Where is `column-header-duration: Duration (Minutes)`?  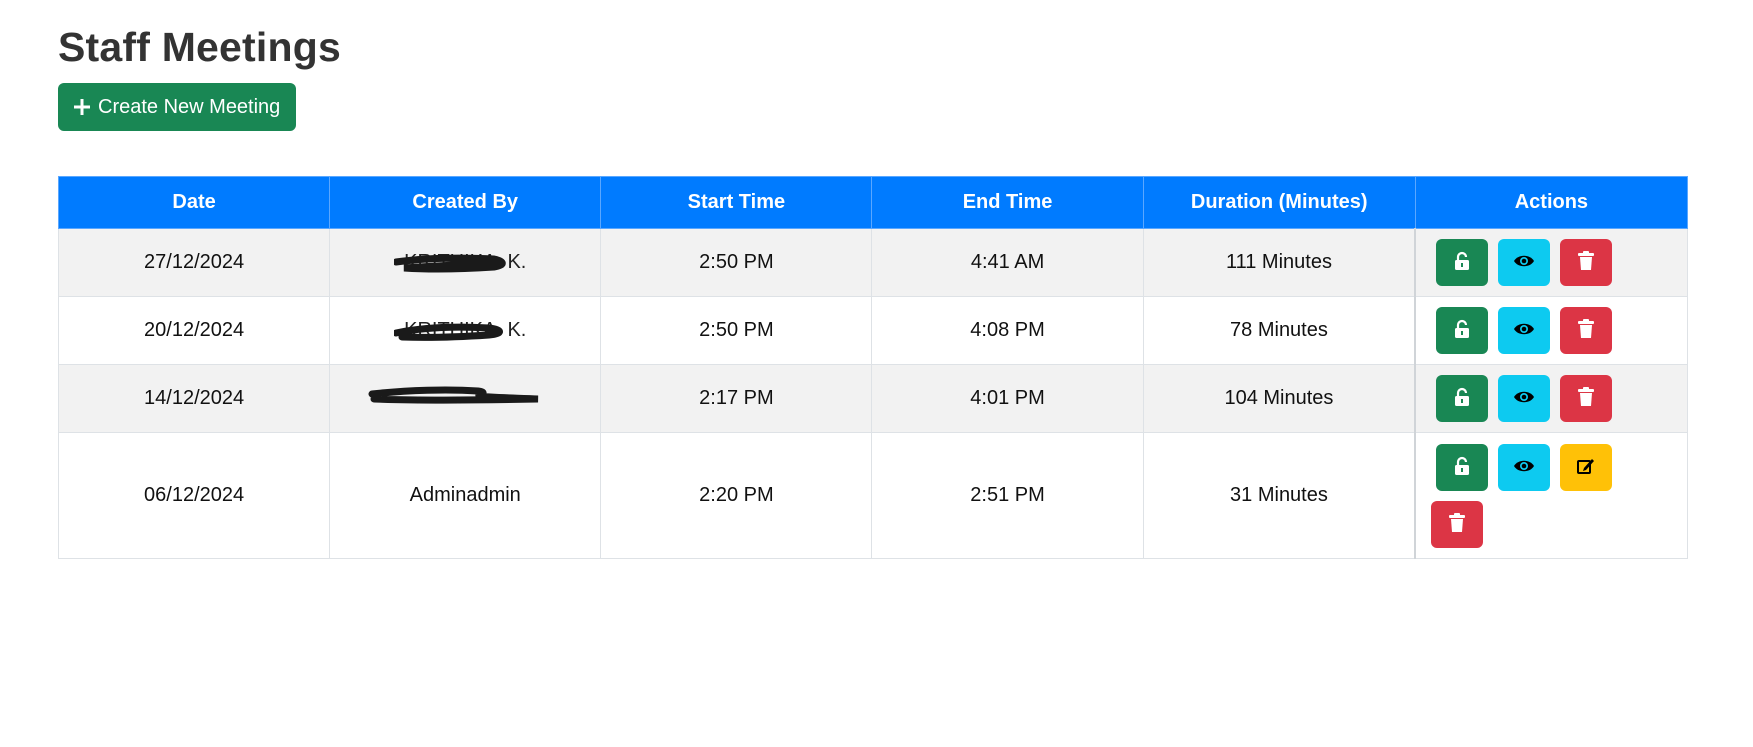 column-header-duration: Duration (Minutes) is located at coordinates (1279, 202).